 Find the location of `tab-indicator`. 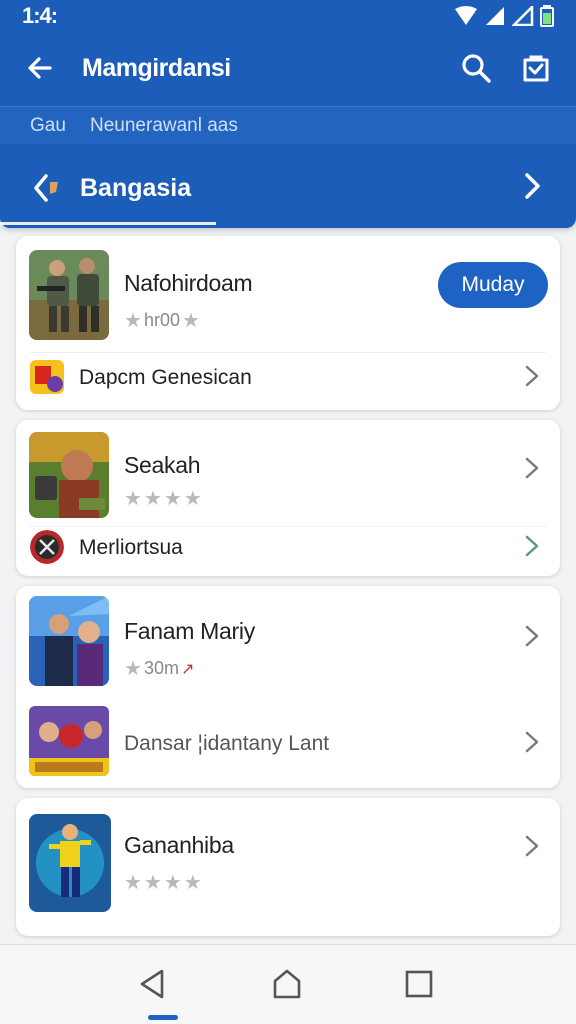

tab-indicator is located at coordinates (108, 223).